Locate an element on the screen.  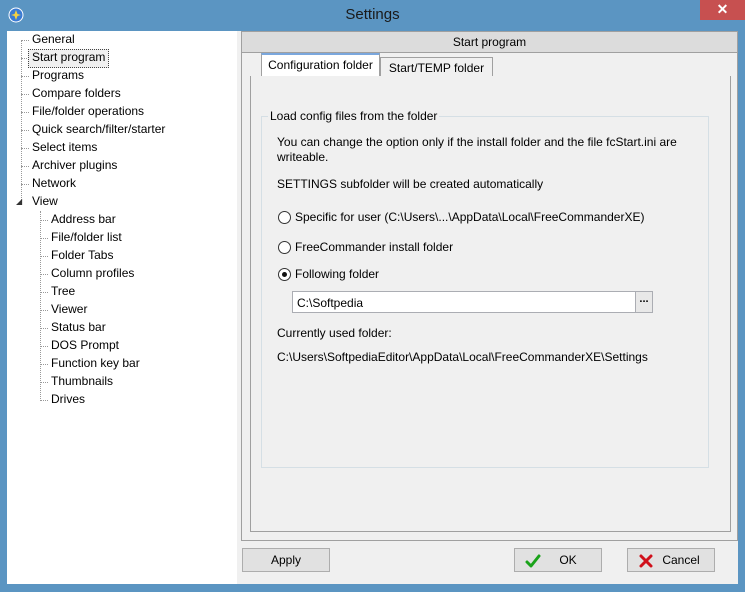
collapse-view-icon: ◢ is located at coordinates (19, 201).